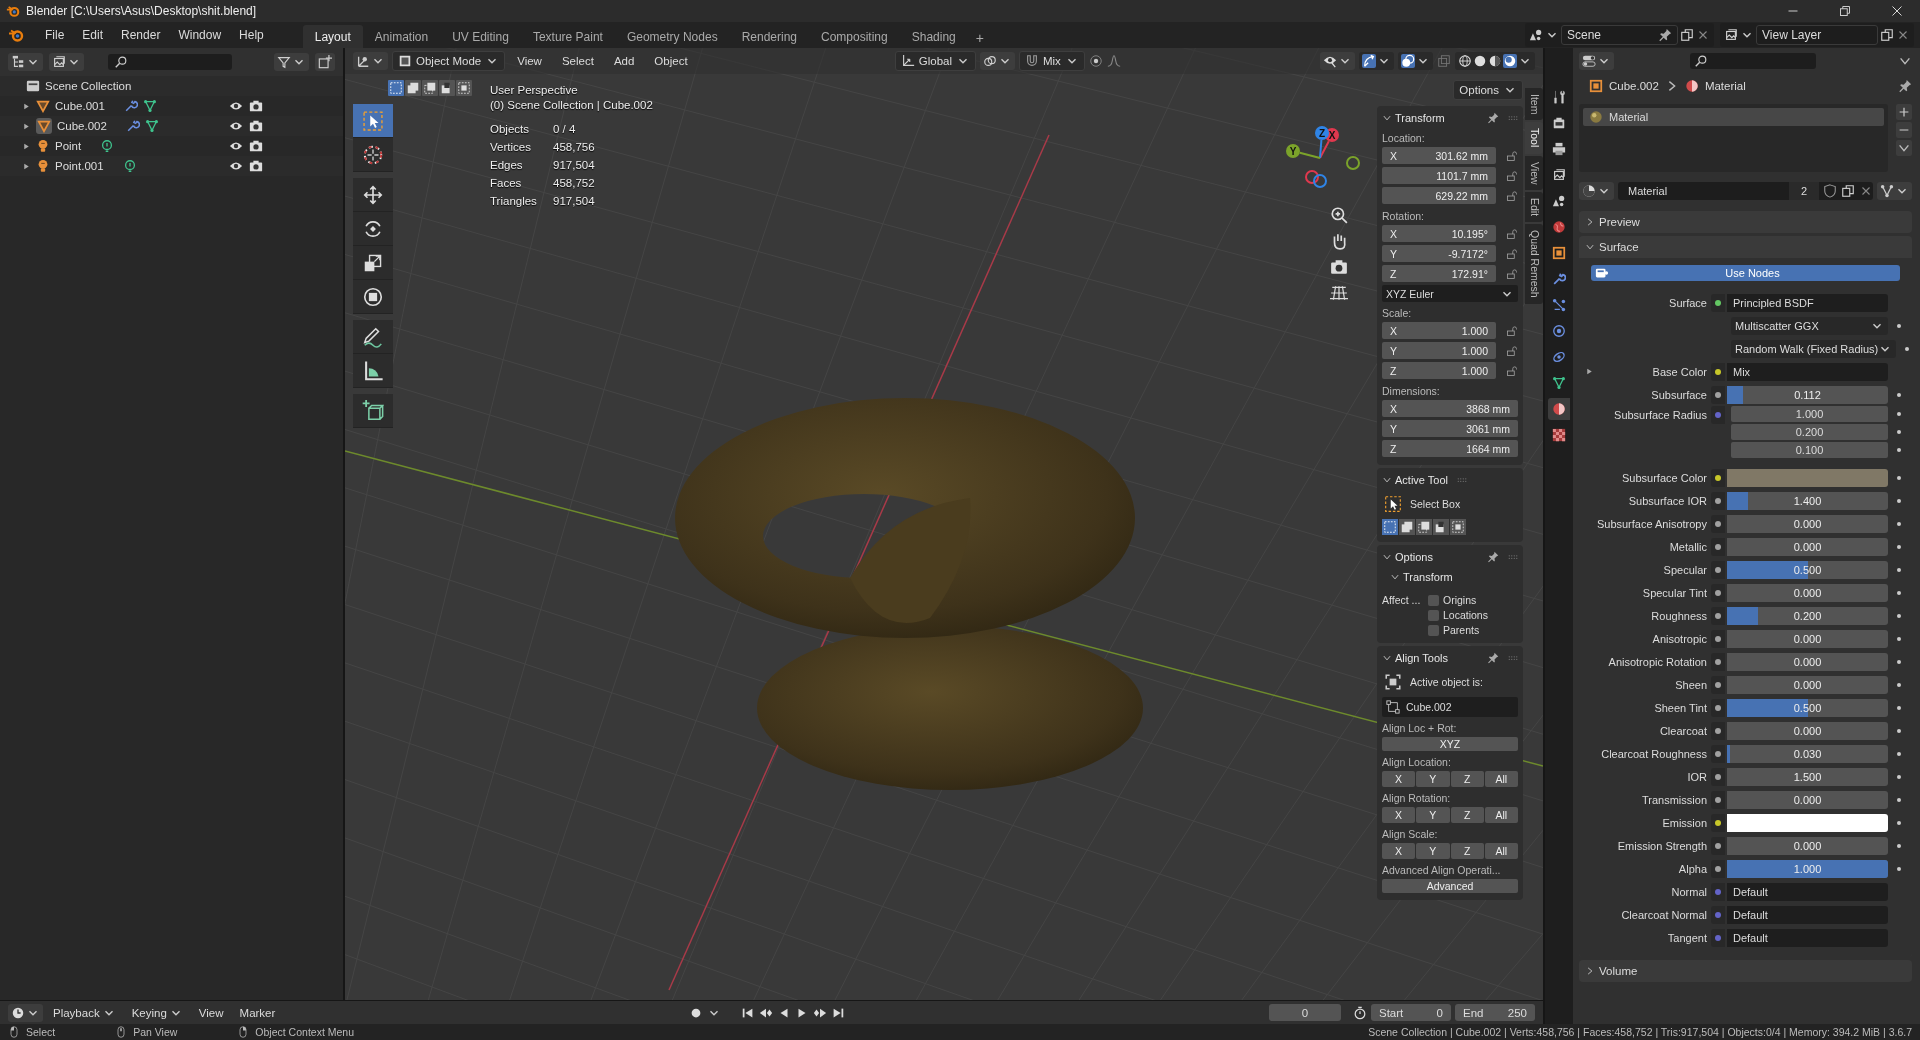  I want to click on panel-title: Align Tools, so click(1421, 658).